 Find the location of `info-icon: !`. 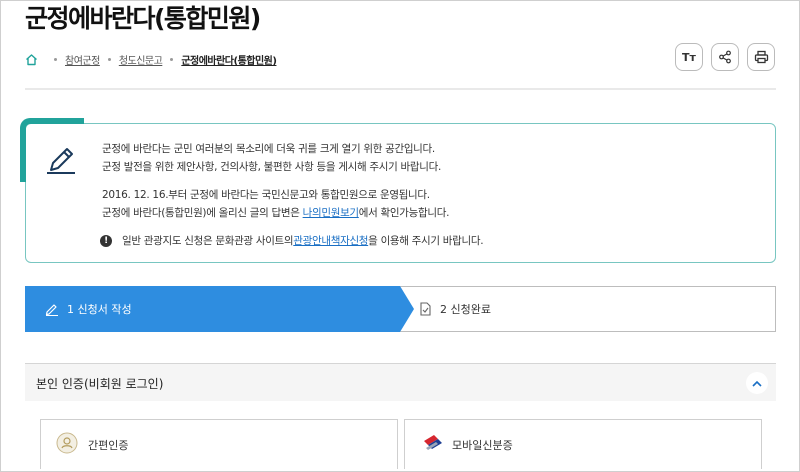

info-icon: ! is located at coordinates (106, 241).